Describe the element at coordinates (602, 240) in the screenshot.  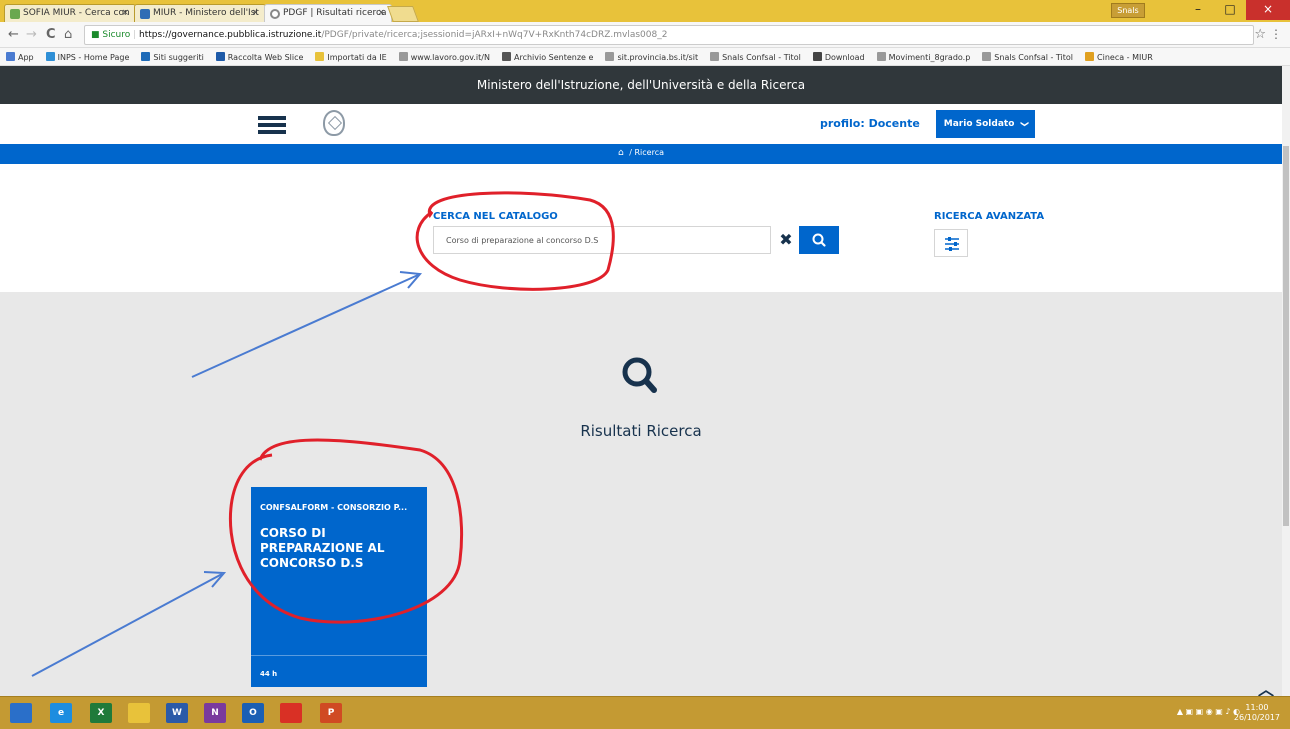
I see `catalog-search-input: Corso di preparazione al concorso D.S` at that location.